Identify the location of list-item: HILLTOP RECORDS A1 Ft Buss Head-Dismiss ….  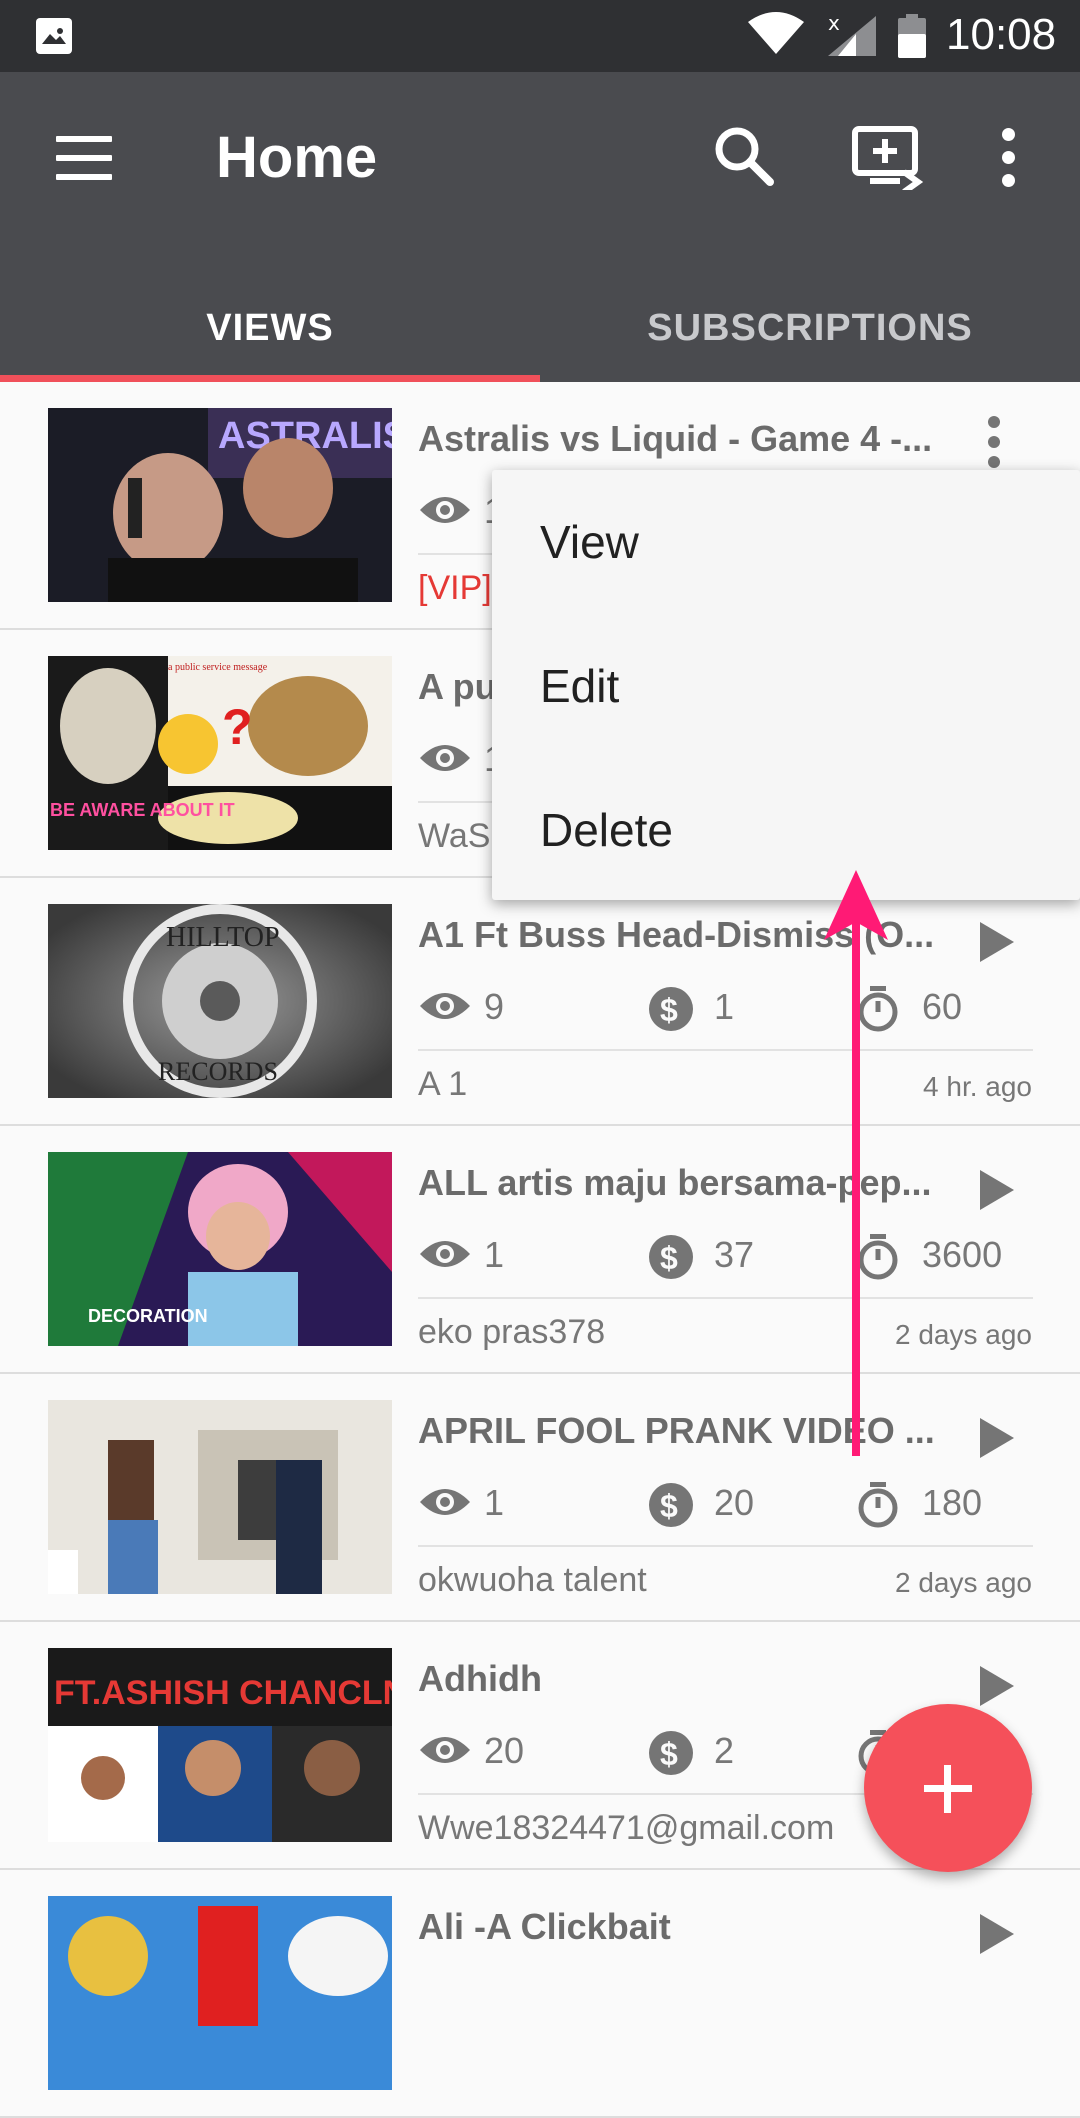
(540, 1002).